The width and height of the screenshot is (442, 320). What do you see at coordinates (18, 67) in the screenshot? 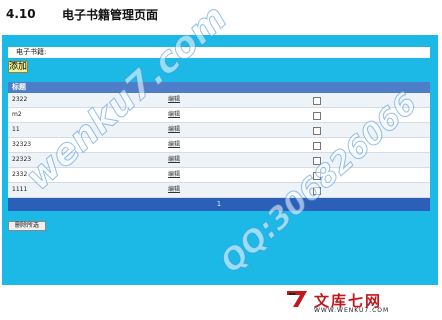
I see `add-button: 添加` at bounding box center [18, 67].